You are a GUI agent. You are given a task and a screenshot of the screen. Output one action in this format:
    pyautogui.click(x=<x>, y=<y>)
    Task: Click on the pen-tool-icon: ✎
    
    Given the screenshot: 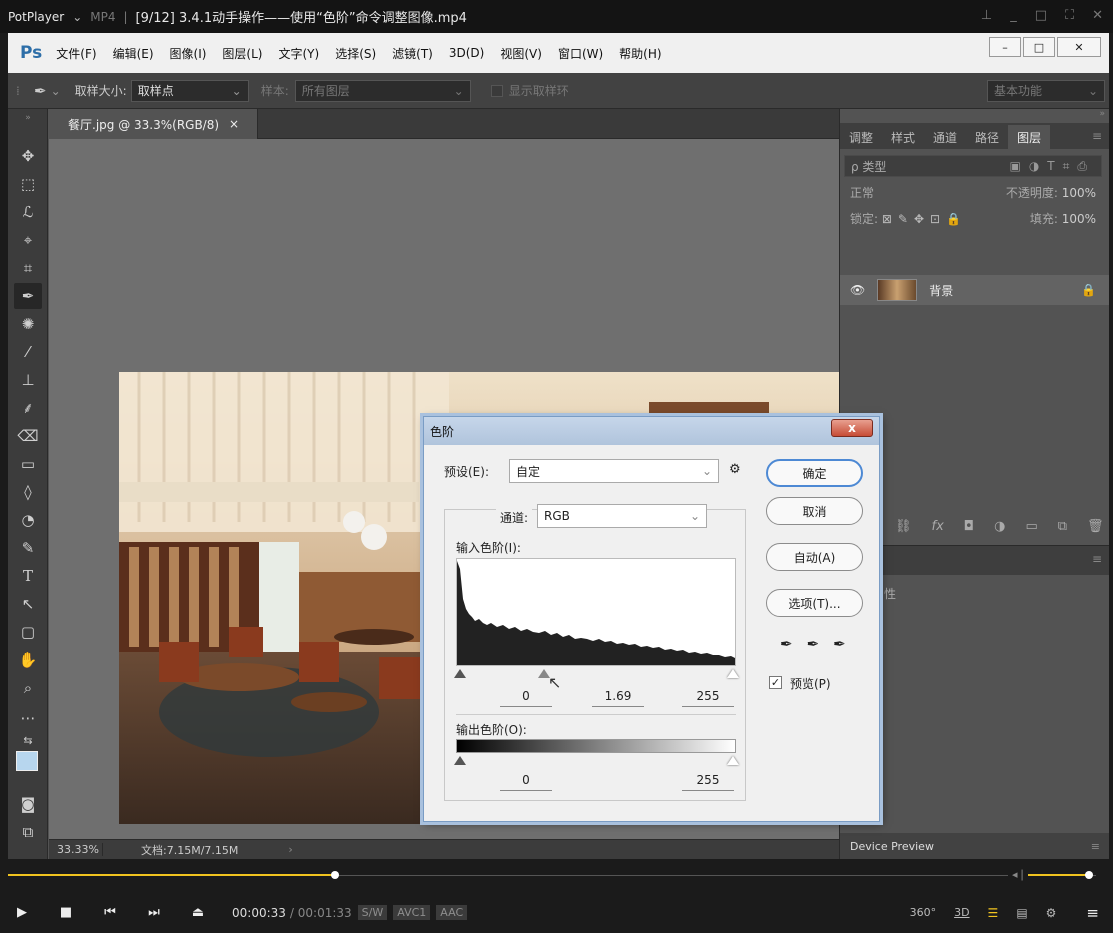 What is the action you would take?
    pyautogui.click(x=28, y=548)
    